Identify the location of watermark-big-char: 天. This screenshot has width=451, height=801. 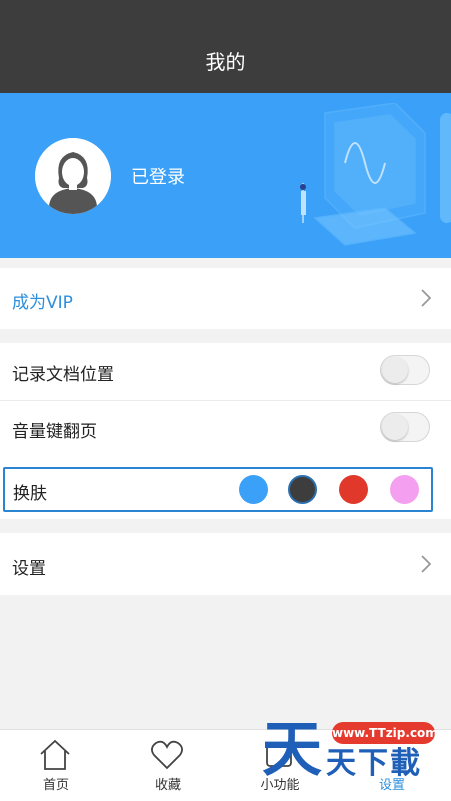
(292, 750).